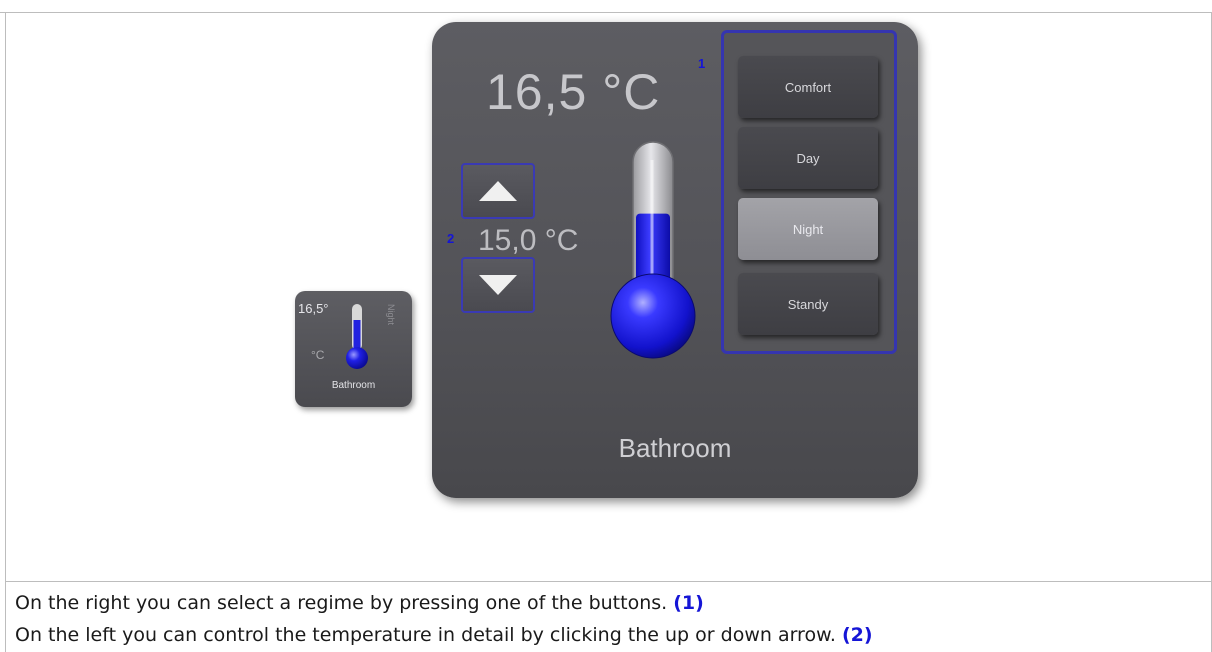 The image size is (1212, 652). What do you see at coordinates (451, 238) in the screenshot?
I see `marker-setpoint: 2` at bounding box center [451, 238].